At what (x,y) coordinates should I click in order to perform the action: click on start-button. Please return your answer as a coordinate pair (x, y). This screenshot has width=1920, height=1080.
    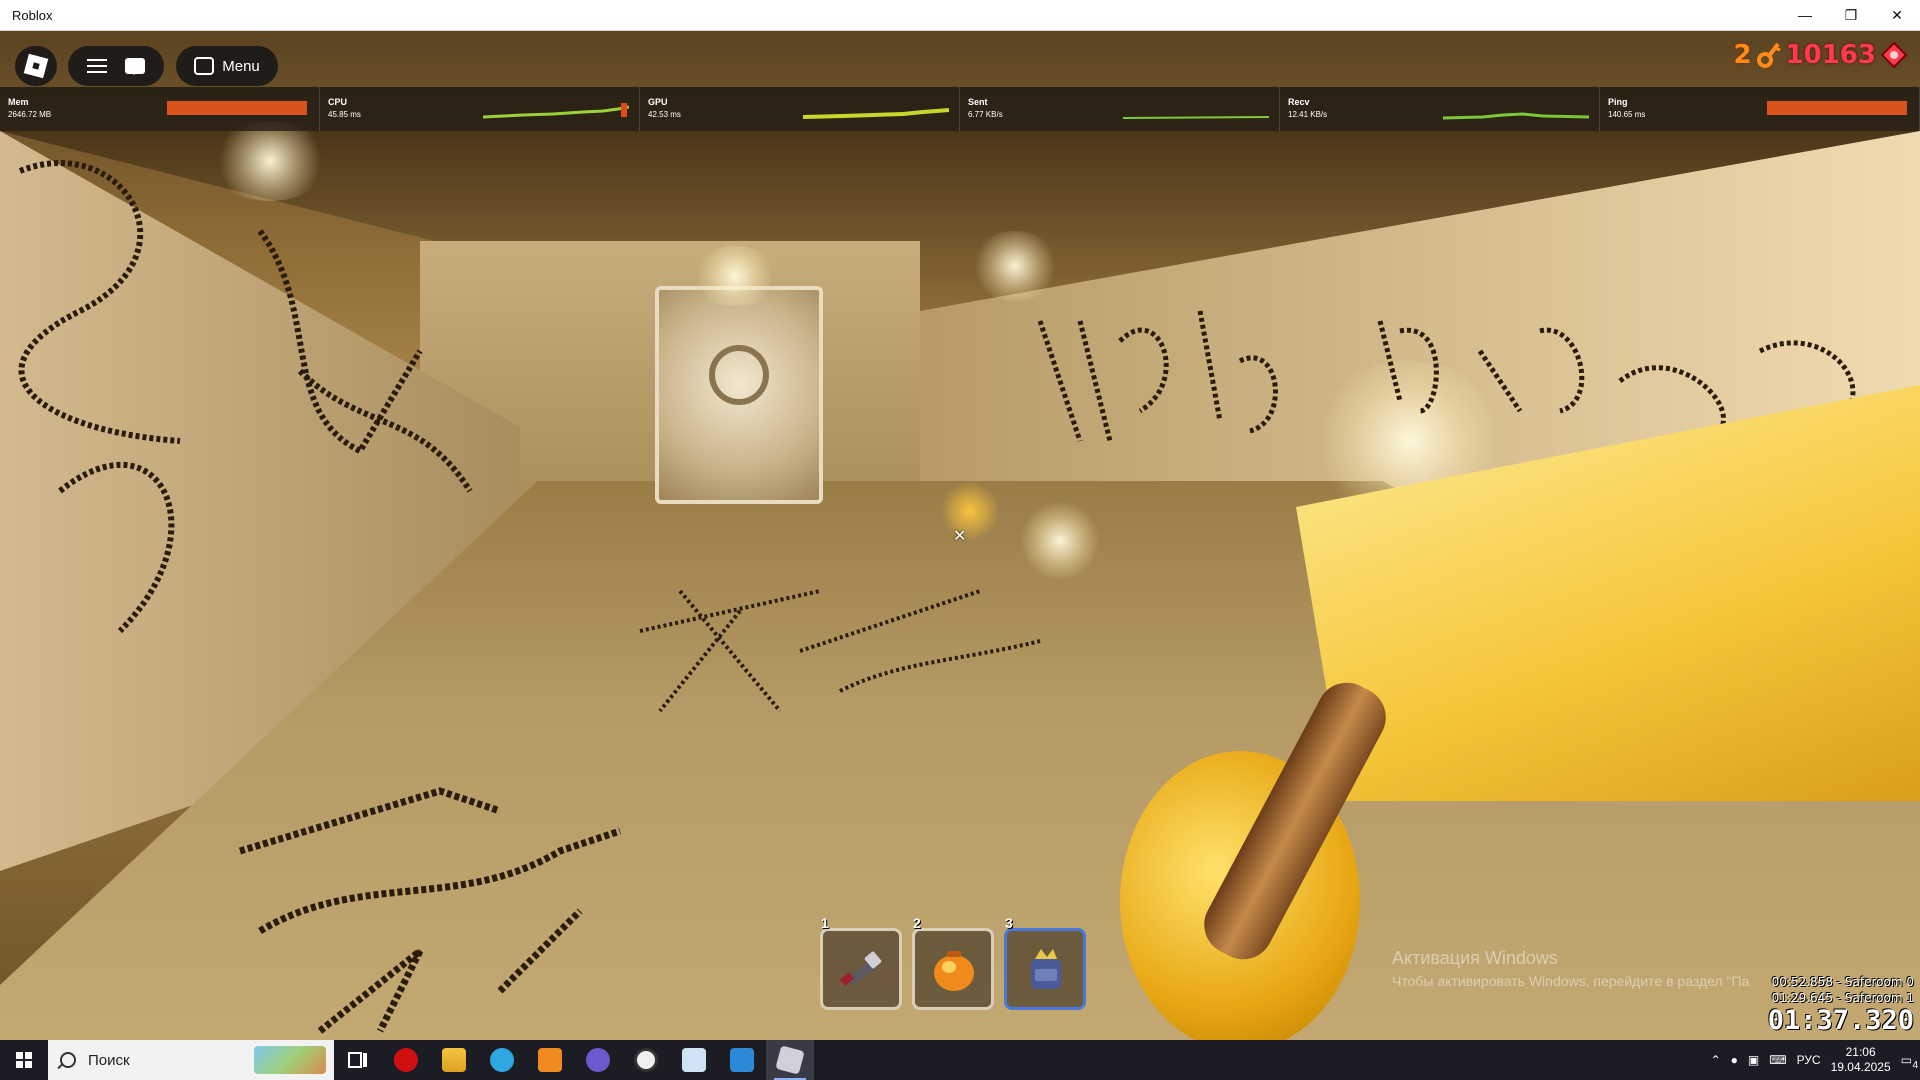
    Looking at the image, I should click on (24, 1060).